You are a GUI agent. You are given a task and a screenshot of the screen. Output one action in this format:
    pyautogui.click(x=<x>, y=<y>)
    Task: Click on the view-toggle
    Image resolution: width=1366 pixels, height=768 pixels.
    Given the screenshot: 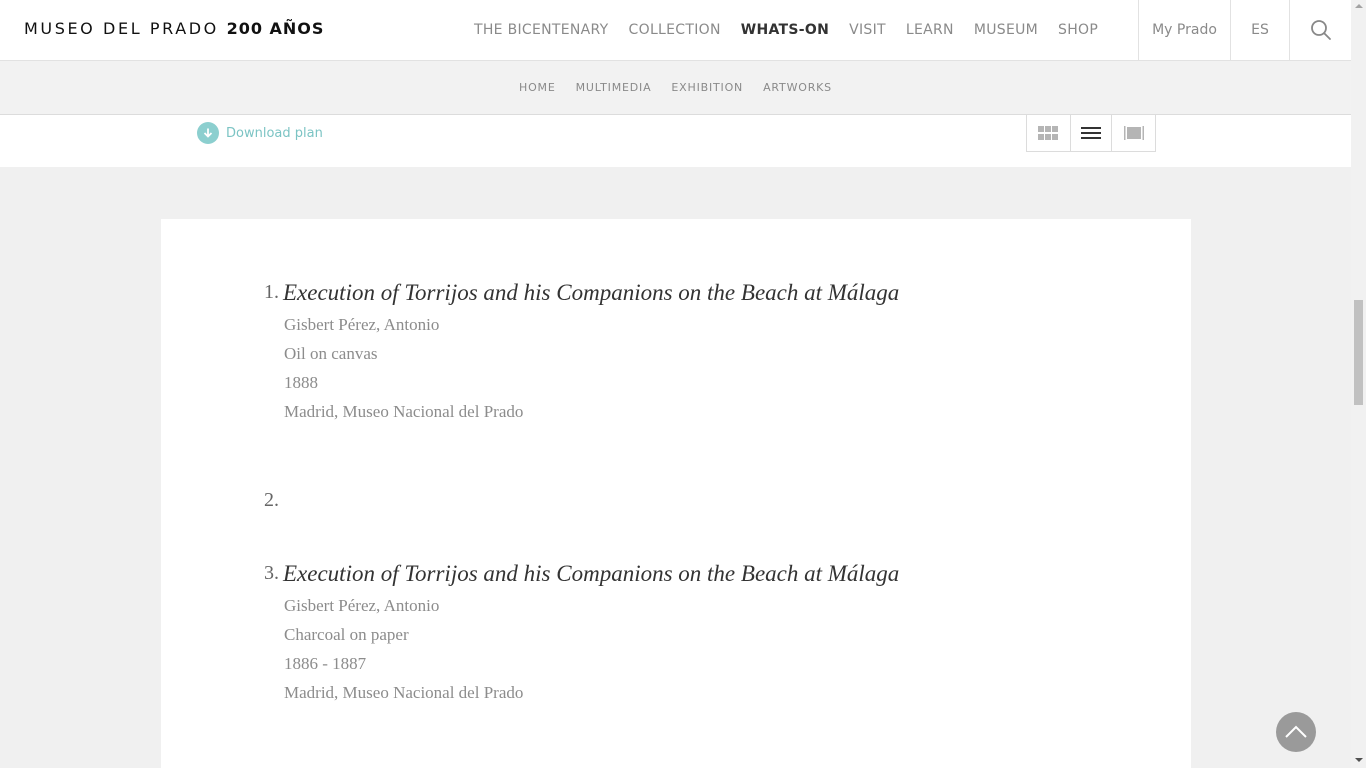 What is the action you would take?
    pyautogui.click(x=1091, y=133)
    